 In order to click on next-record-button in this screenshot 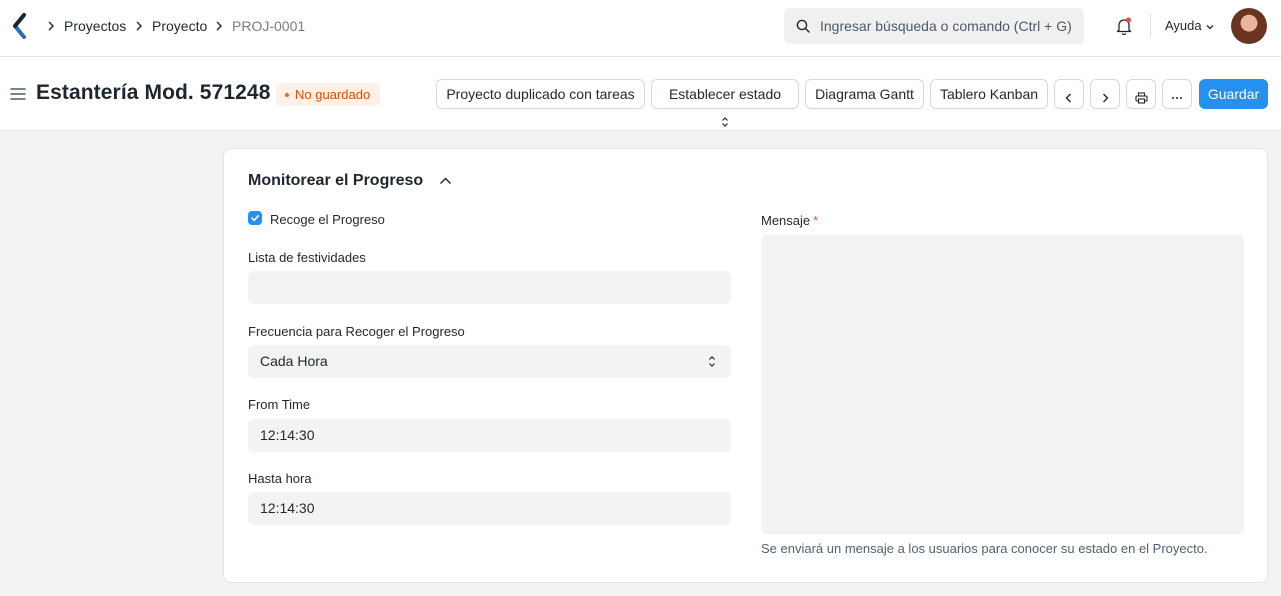, I will do `click(1105, 94)`.